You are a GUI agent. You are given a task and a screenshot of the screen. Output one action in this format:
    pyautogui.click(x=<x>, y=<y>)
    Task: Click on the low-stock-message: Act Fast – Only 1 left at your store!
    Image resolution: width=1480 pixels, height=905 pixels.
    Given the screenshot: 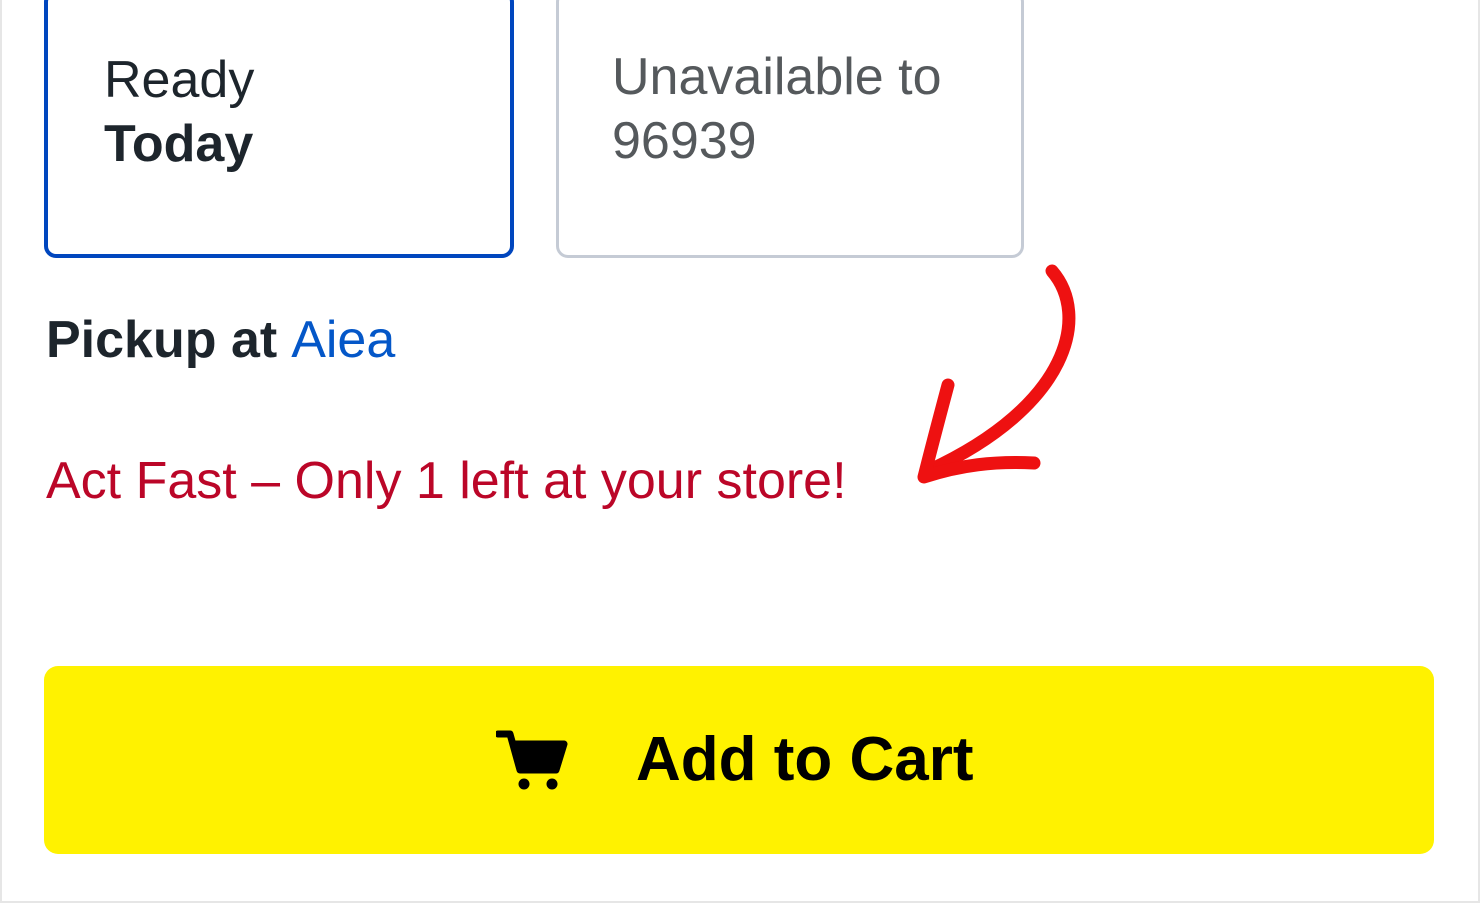 What is the action you would take?
    pyautogui.click(x=446, y=481)
    